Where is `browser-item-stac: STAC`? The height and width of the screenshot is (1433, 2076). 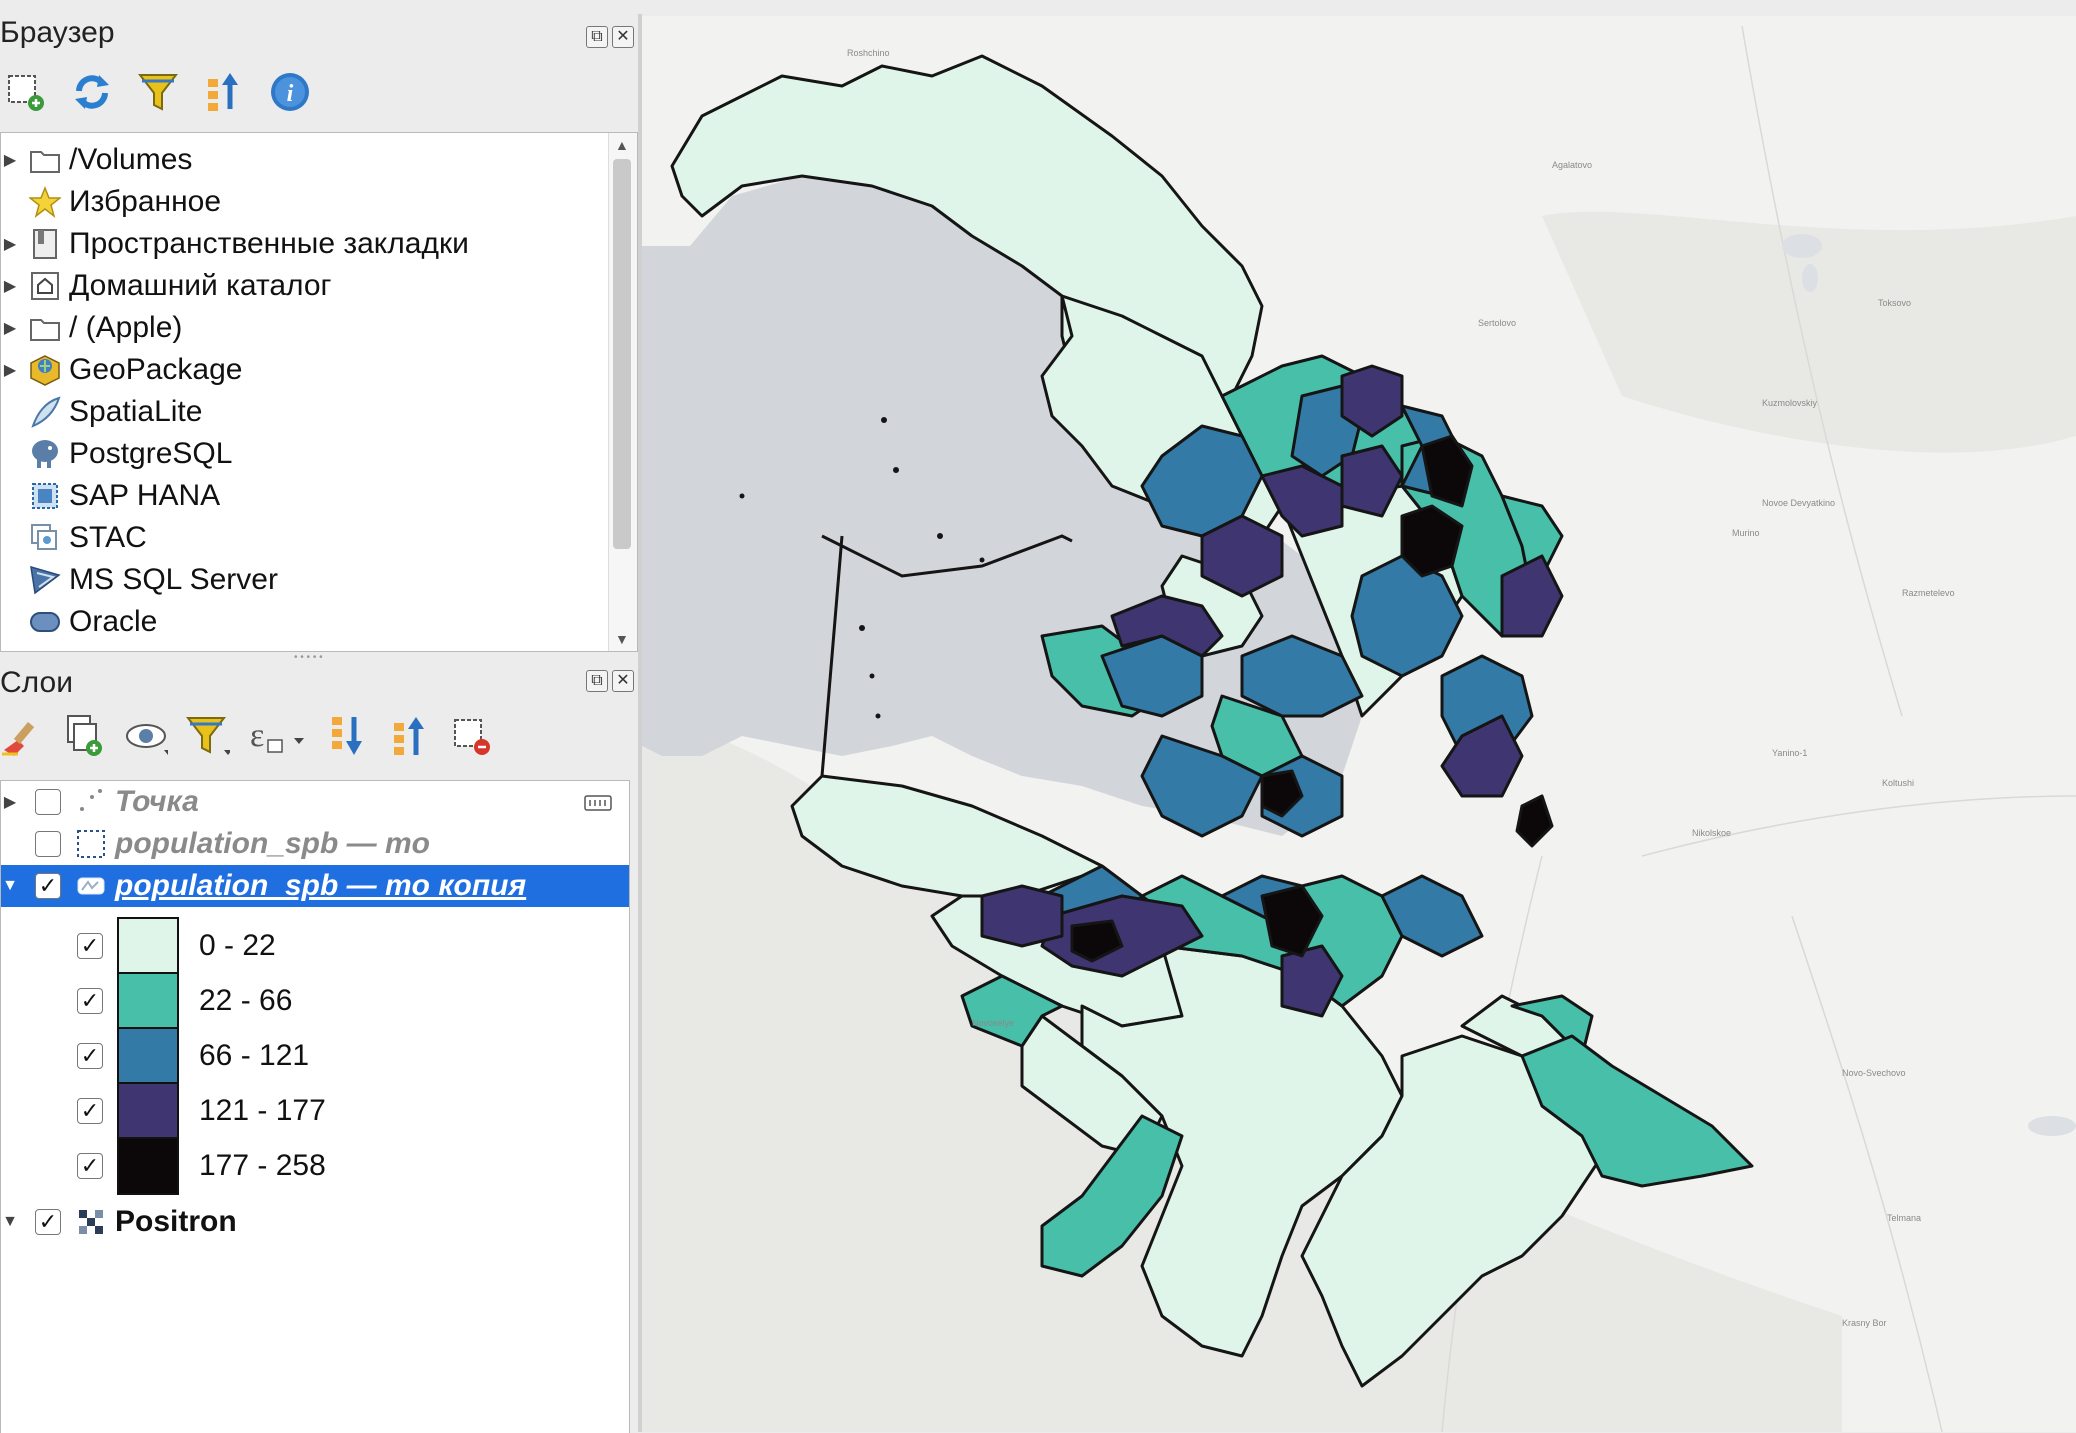
browser-item-stac: STAC is located at coordinates (74, 538).